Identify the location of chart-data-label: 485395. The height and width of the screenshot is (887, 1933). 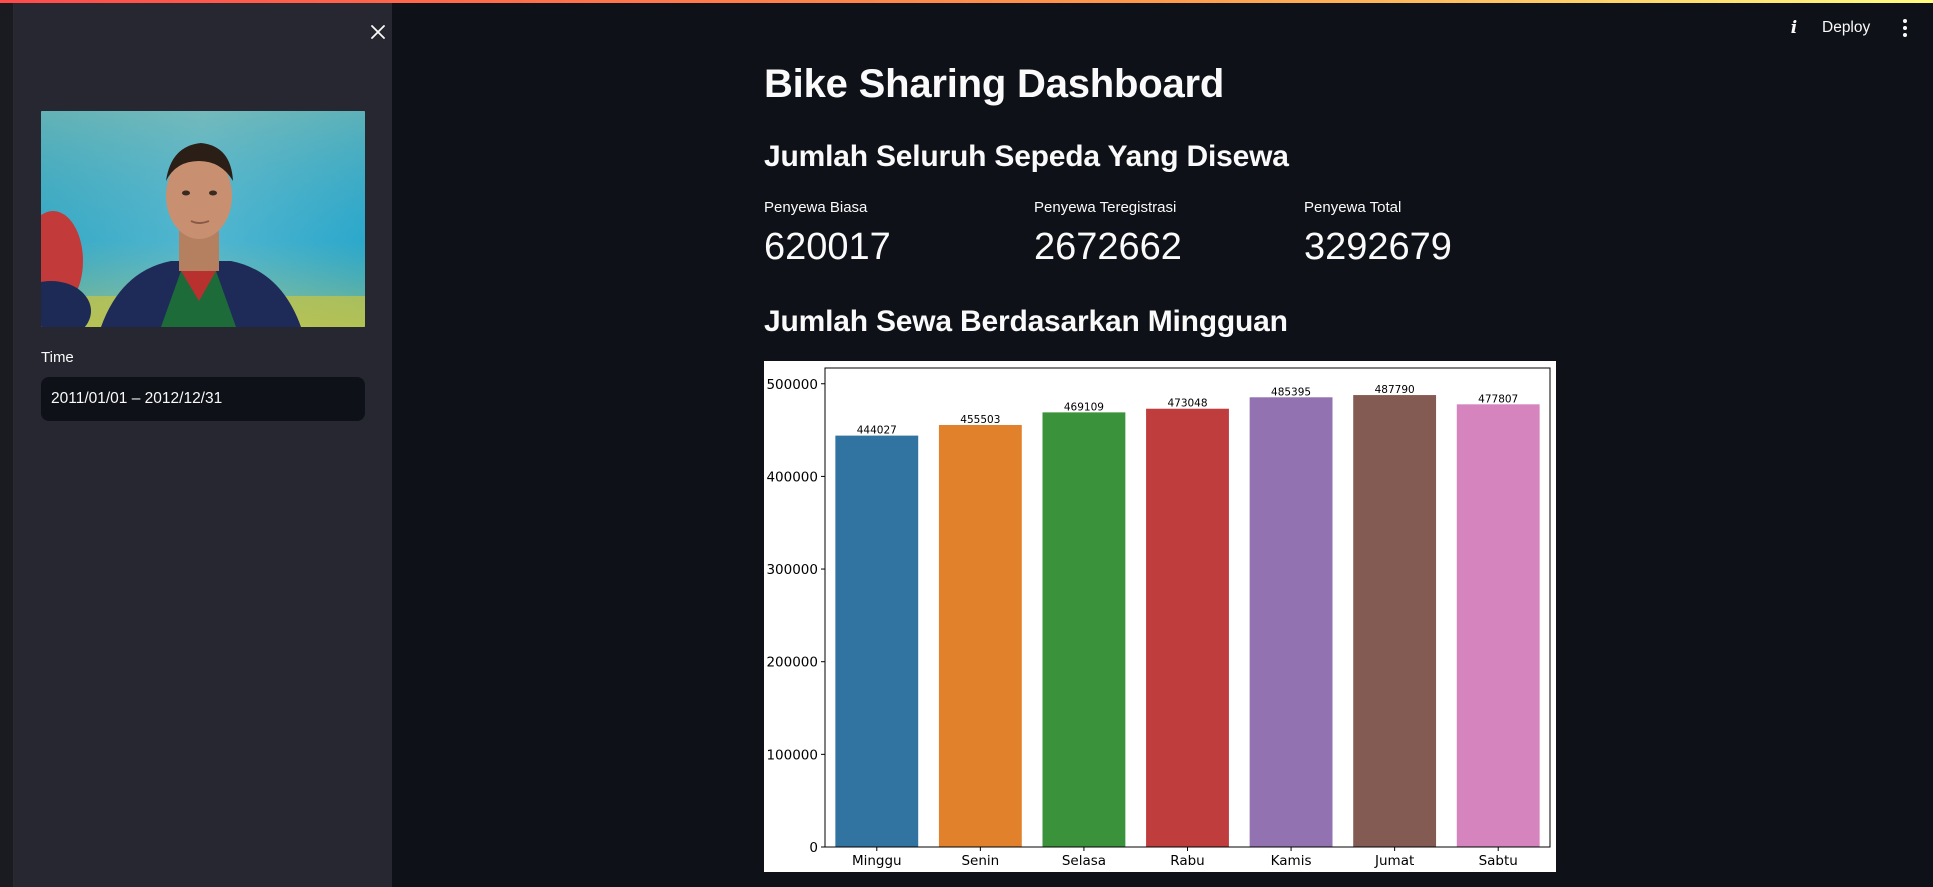
(1291, 392).